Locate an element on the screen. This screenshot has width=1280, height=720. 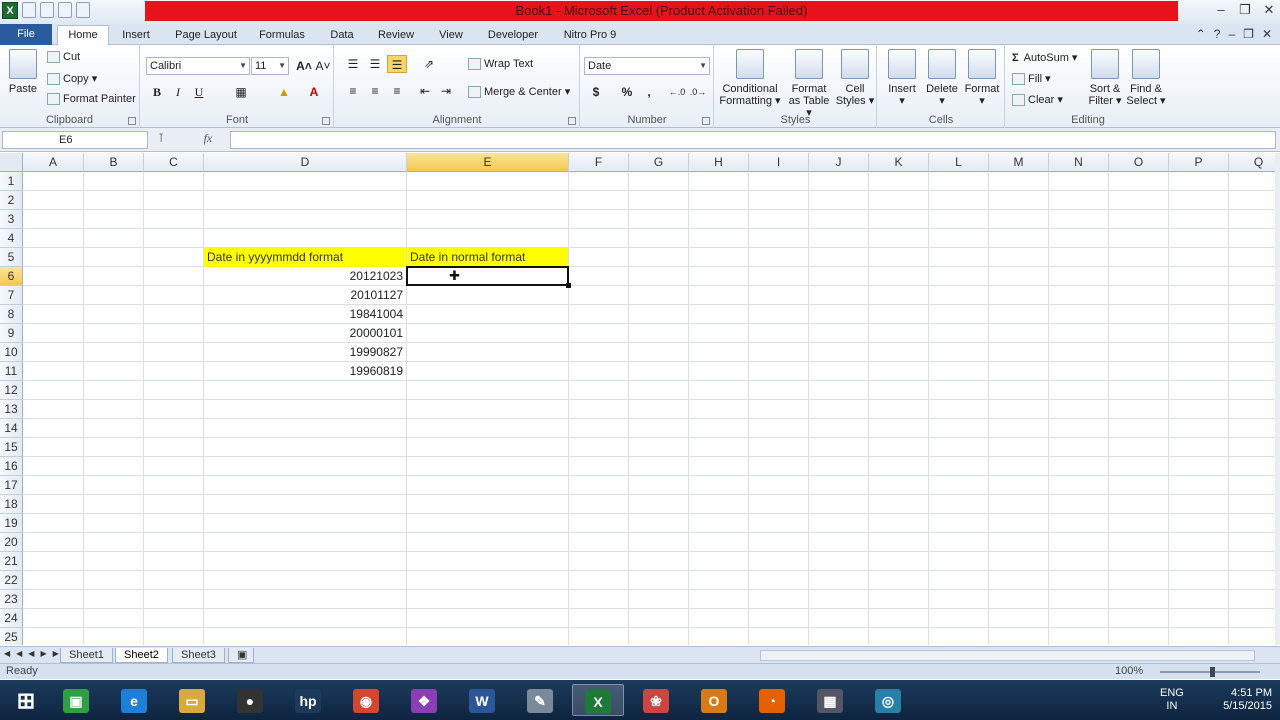
name-box: E6 is located at coordinates (75, 140).